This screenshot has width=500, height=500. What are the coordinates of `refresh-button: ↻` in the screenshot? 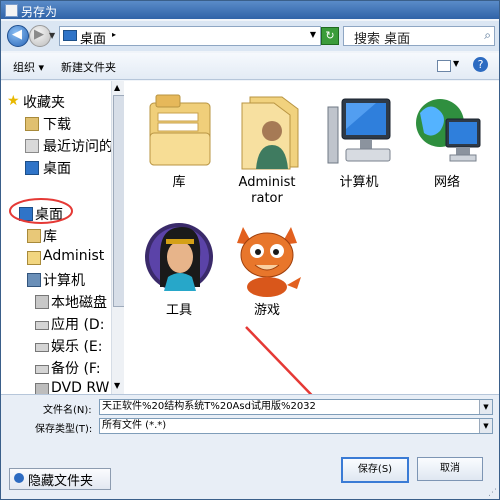 It's located at (330, 36).